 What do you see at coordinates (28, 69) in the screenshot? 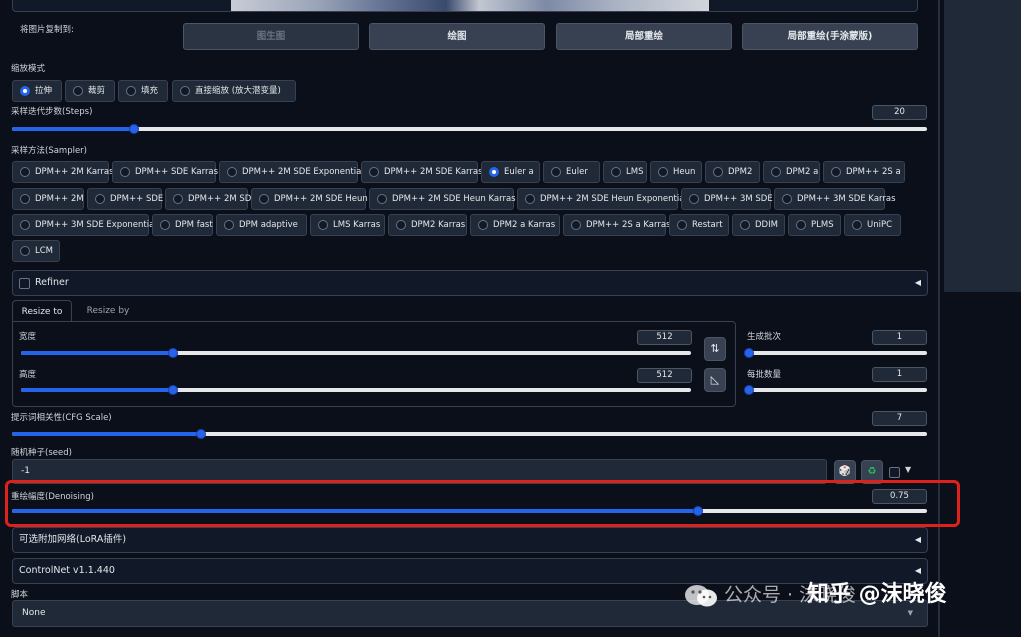
I see `resize-mode-label: 缩放模式` at bounding box center [28, 69].